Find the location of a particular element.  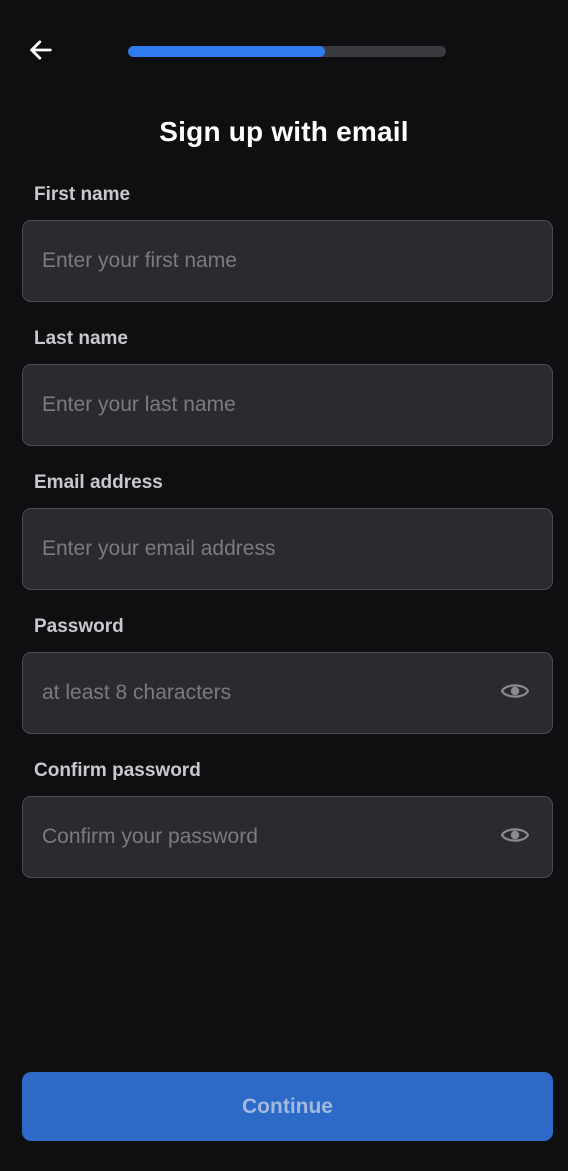

top-bar is located at coordinates (284, 50).